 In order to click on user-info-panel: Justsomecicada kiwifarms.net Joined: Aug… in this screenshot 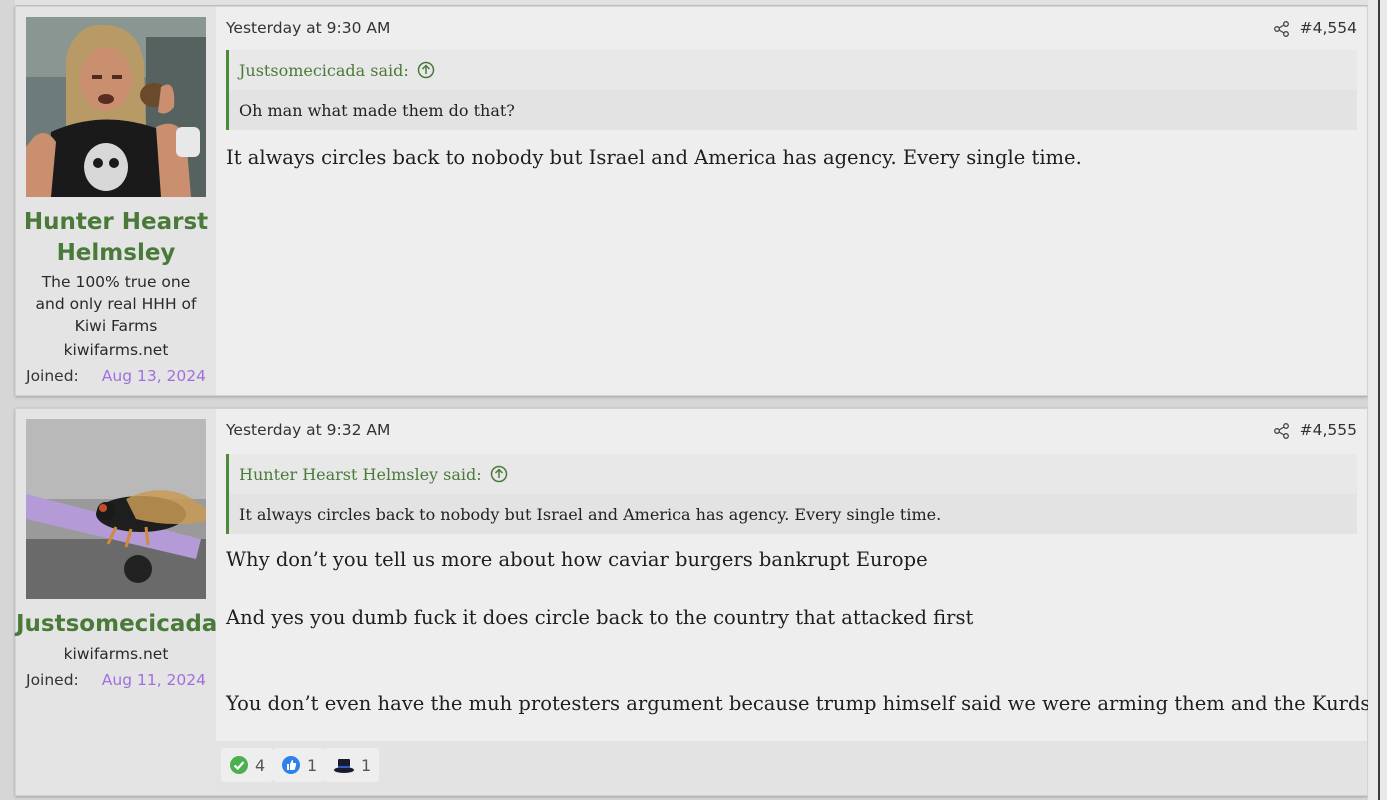, I will do `click(116, 602)`.